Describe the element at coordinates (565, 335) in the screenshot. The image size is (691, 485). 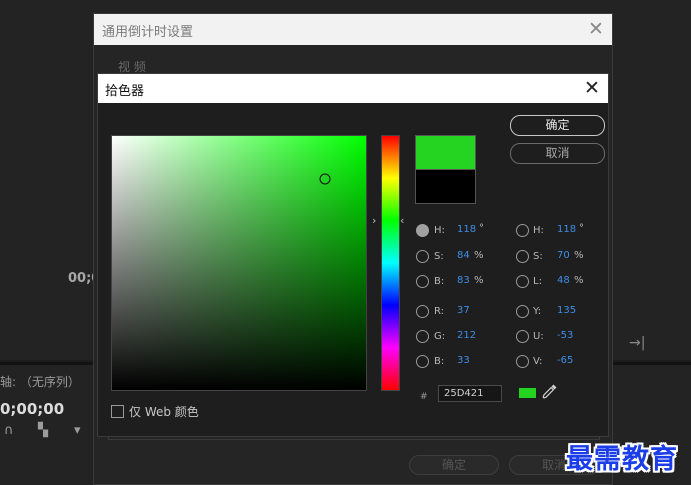
I see `yuv-u-value: -53` at that location.